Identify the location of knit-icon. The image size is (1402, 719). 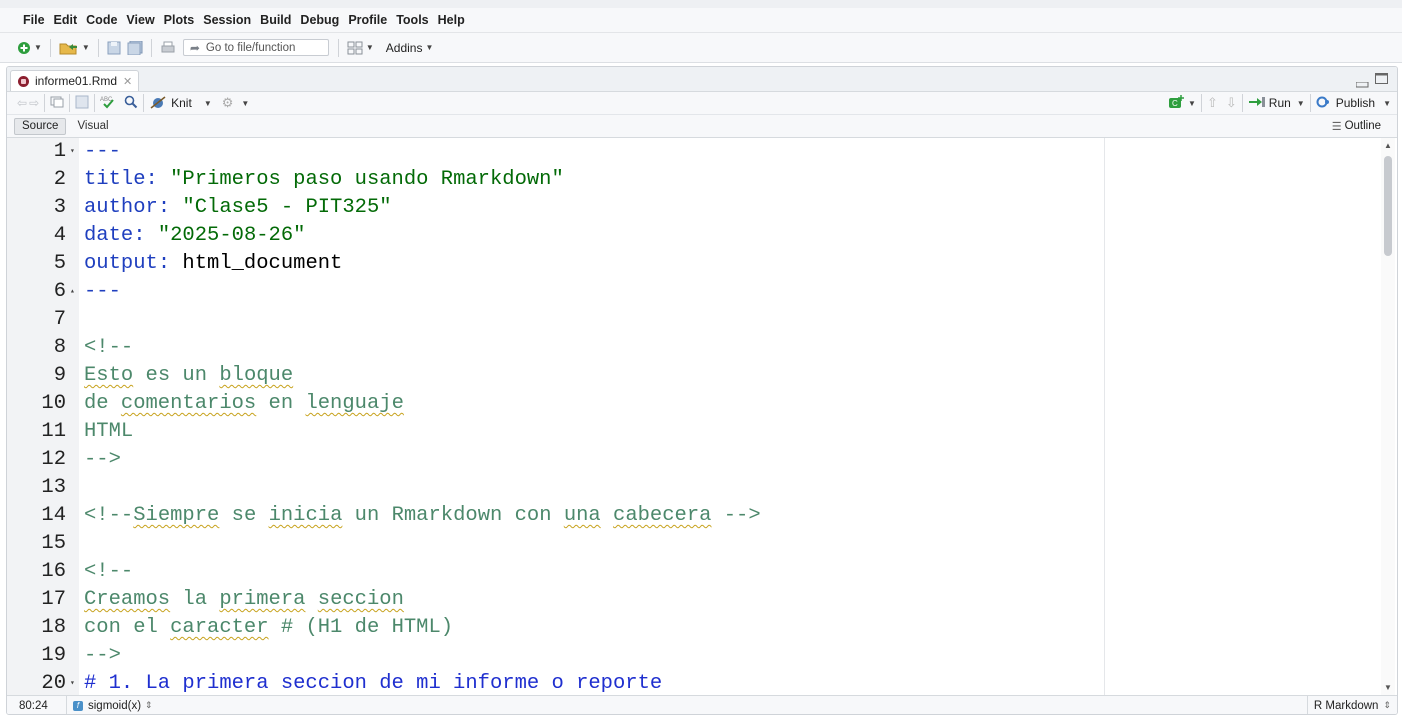
(158, 103).